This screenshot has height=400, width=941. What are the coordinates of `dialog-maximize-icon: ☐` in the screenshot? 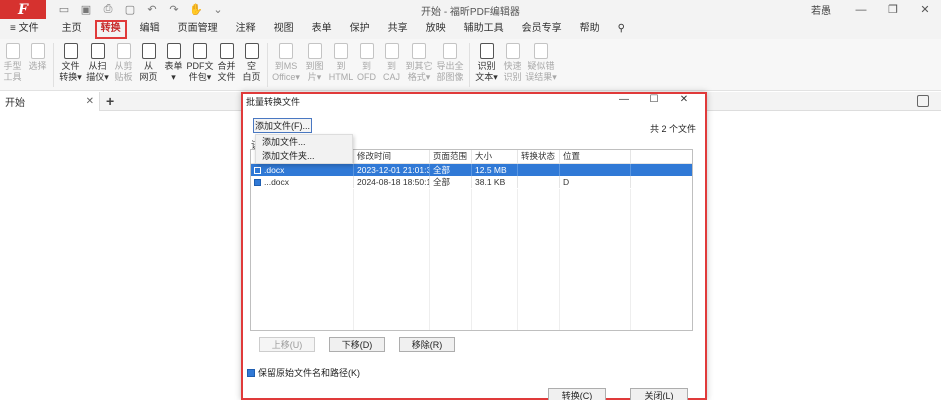 It's located at (654, 99).